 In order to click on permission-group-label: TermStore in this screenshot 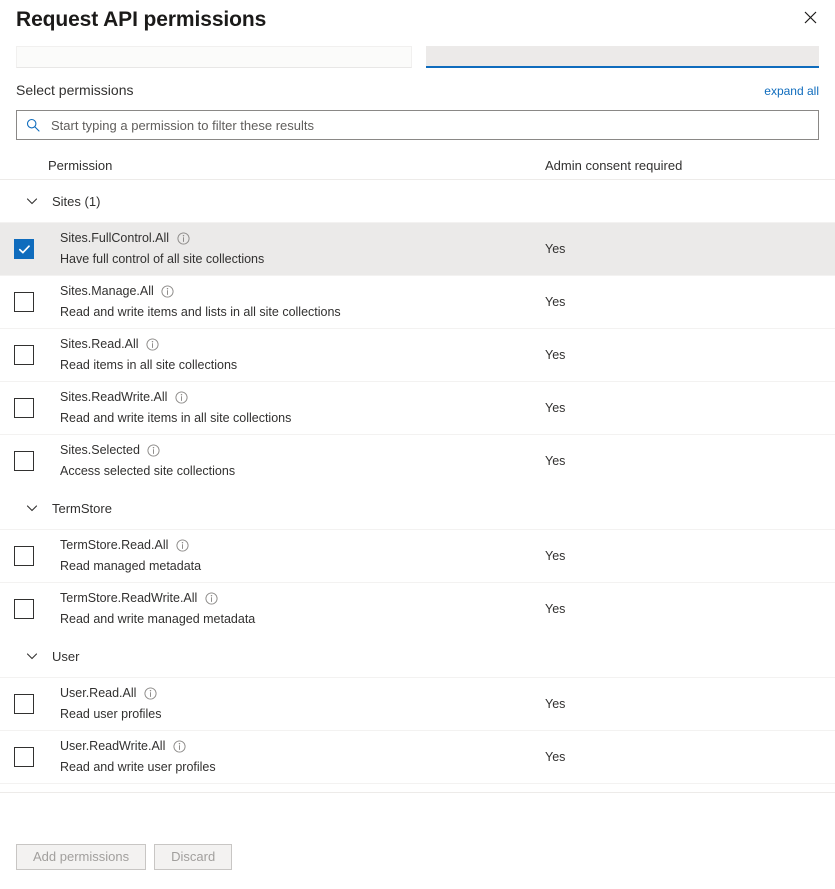, I will do `click(82, 508)`.